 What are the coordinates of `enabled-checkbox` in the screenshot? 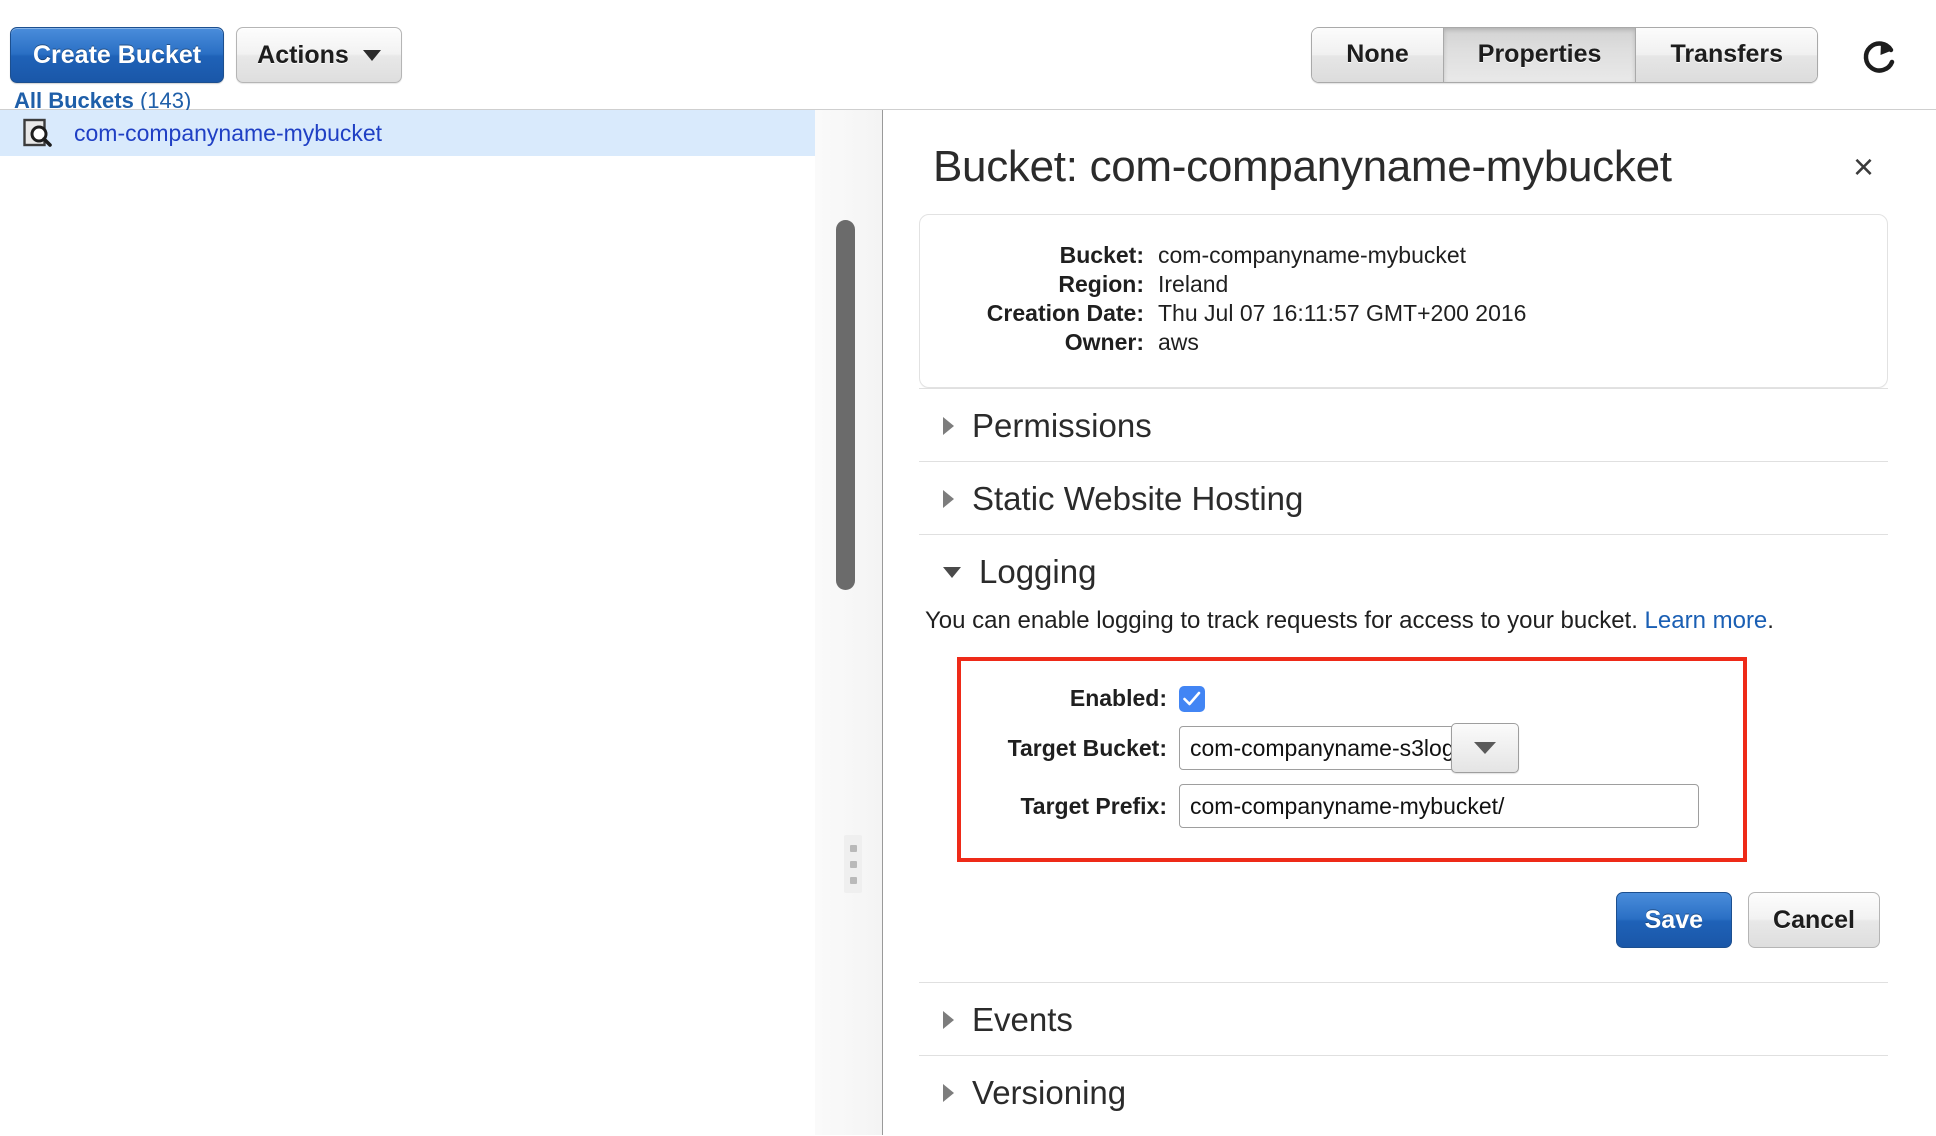 It's located at (1192, 698).